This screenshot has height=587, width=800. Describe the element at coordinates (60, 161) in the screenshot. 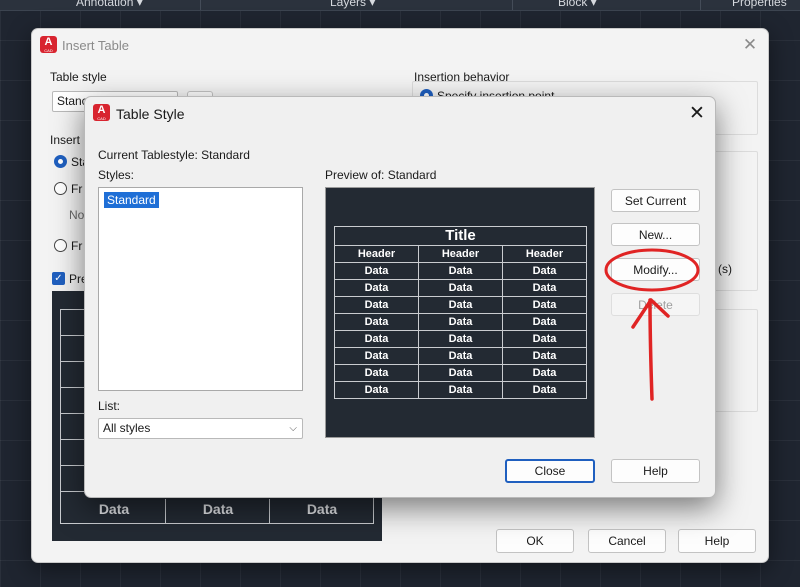

I see `start-empty-radio` at that location.